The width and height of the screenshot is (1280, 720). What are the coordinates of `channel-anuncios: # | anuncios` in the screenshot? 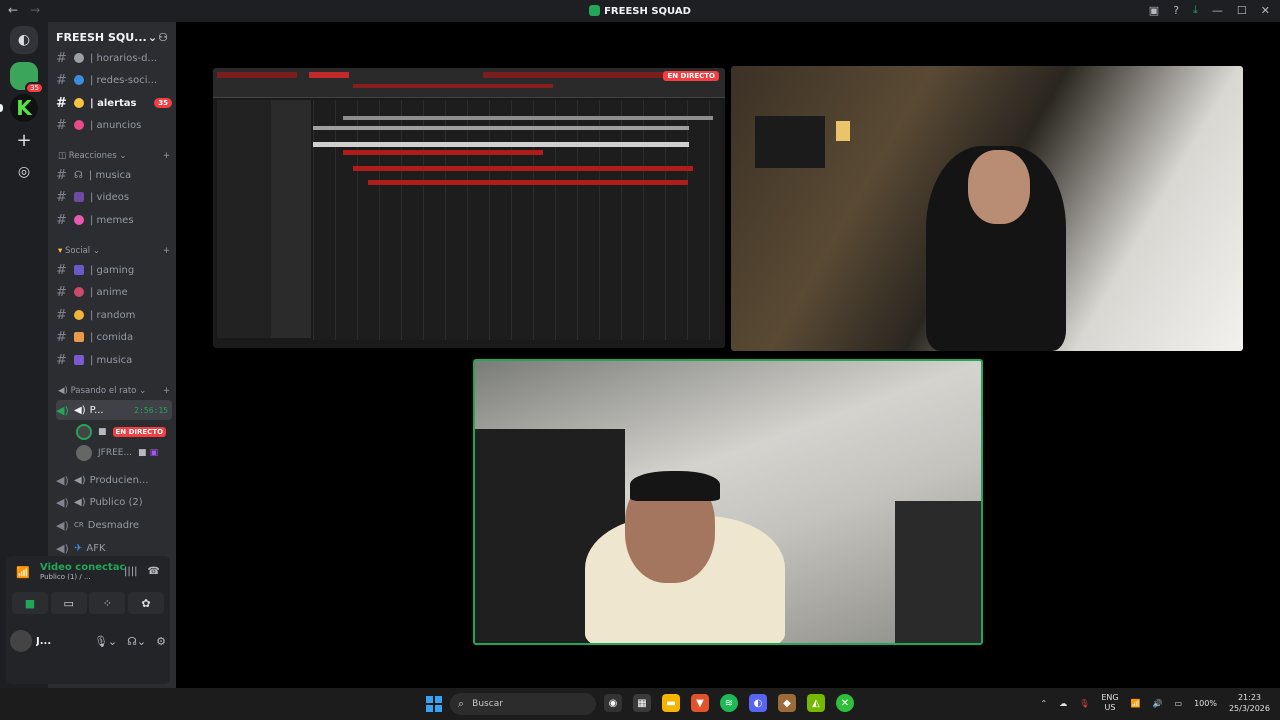 It's located at (114, 125).